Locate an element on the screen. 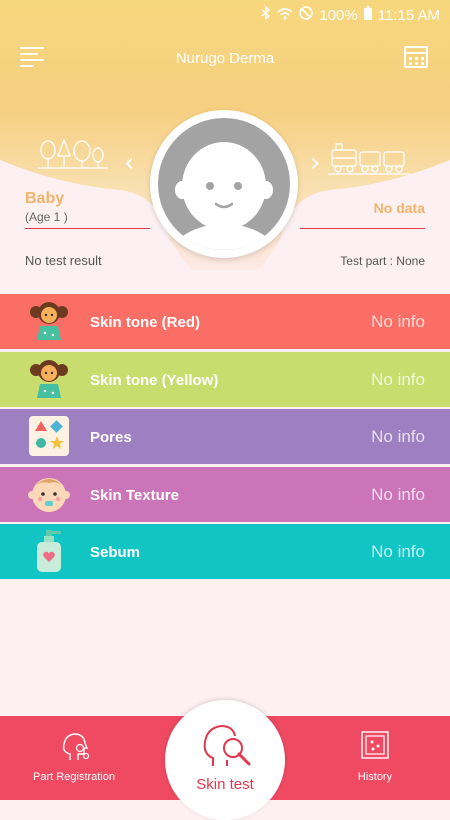  train-decoration is located at coordinates (369, 159).